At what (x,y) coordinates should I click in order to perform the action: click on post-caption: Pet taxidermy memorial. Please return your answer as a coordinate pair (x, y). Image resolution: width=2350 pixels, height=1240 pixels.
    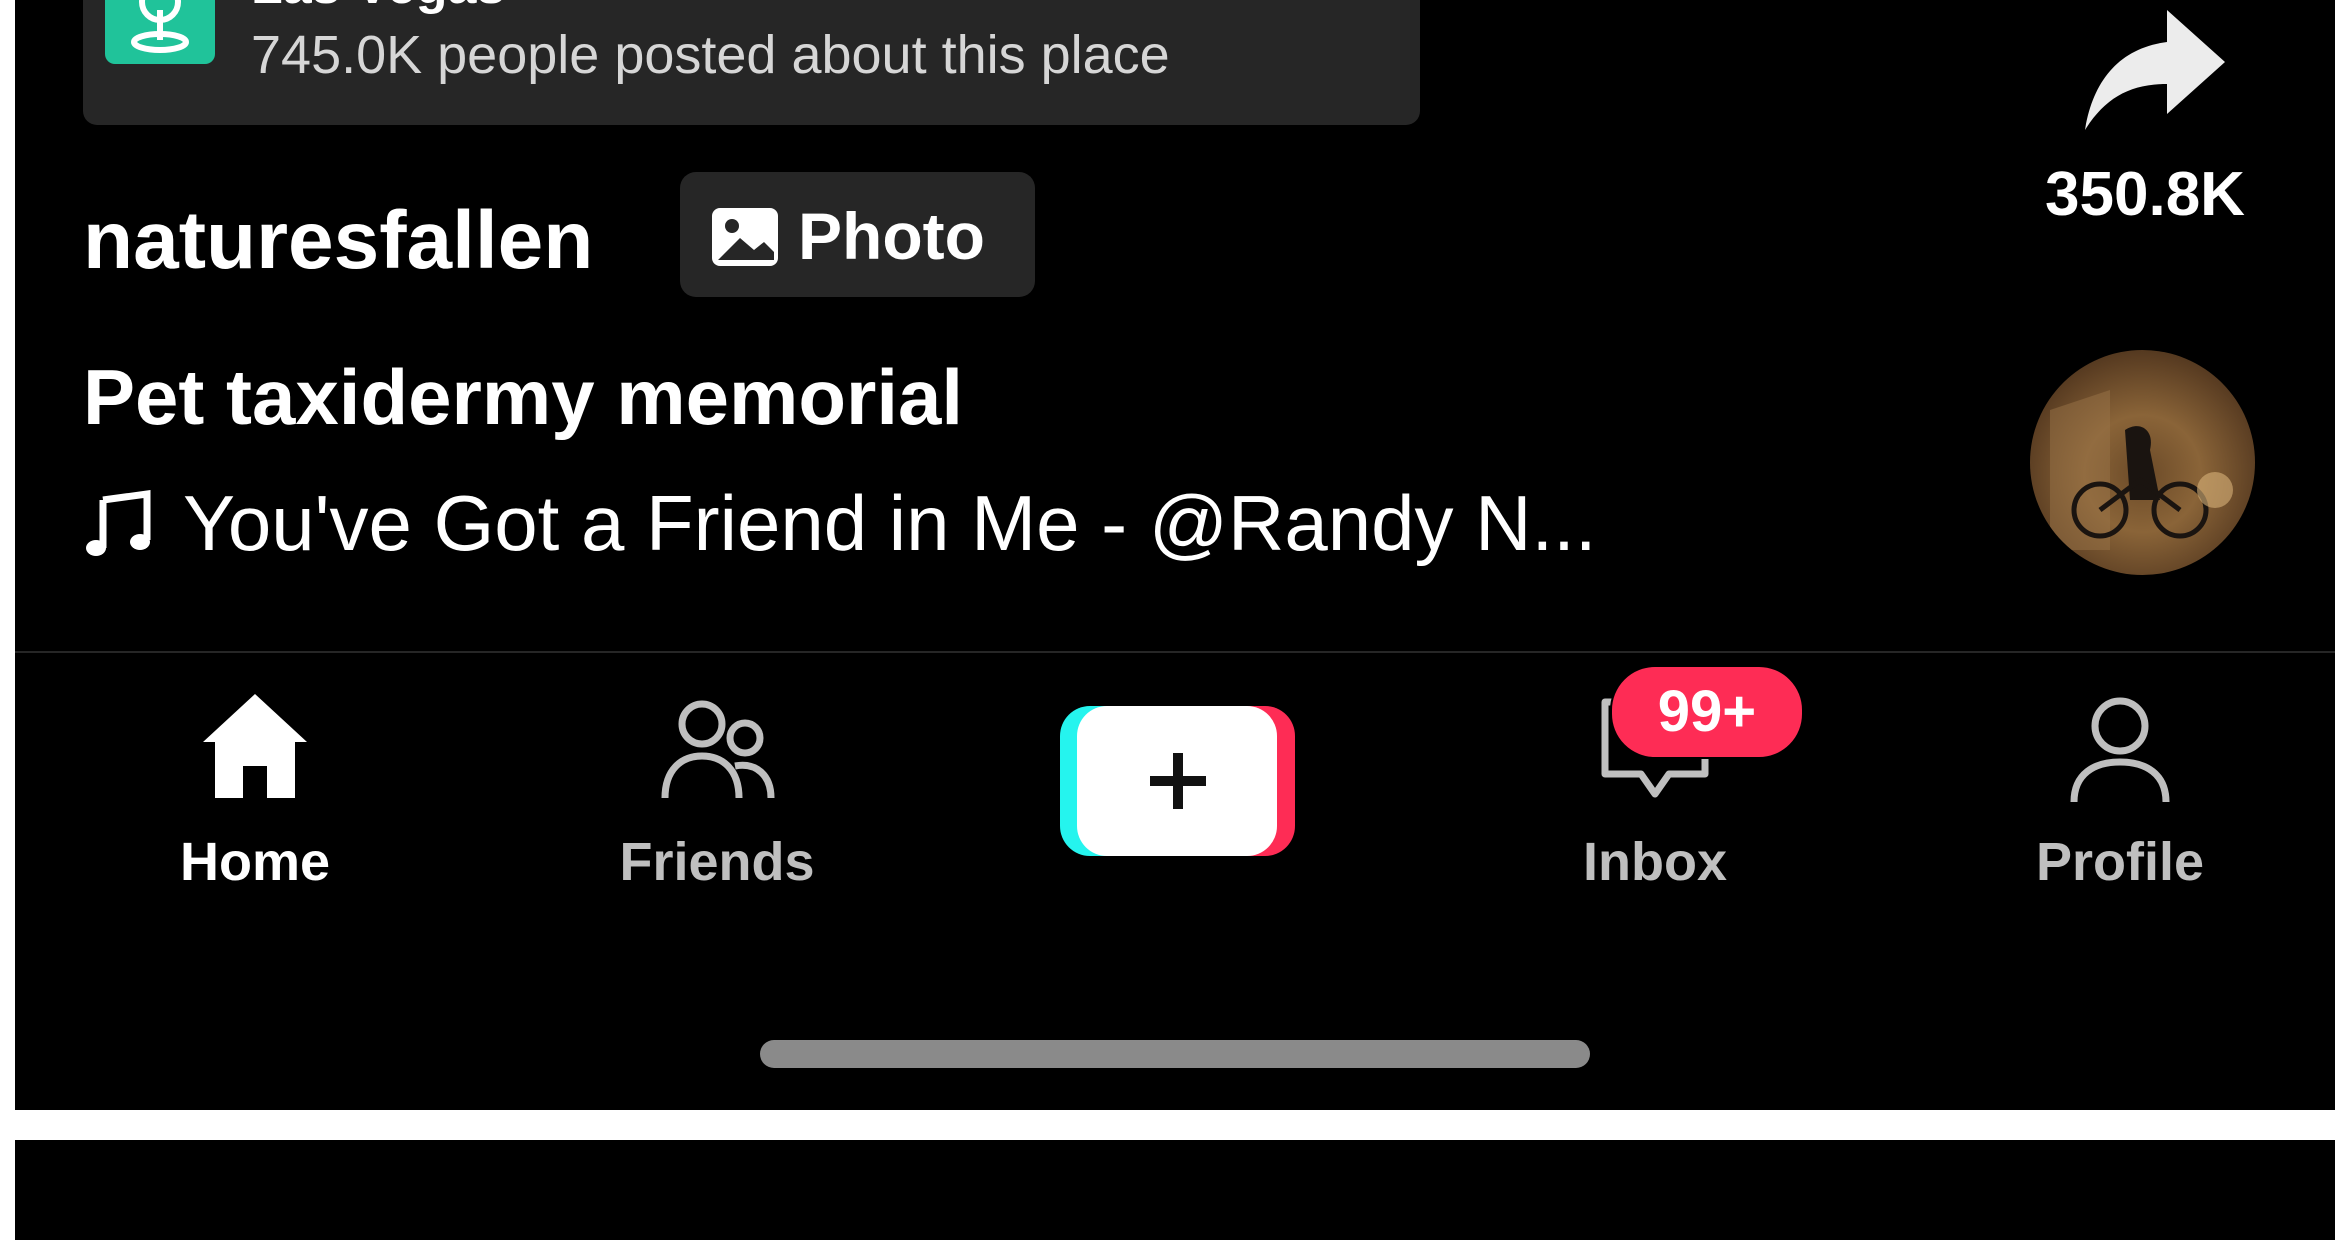
    Looking at the image, I should click on (523, 397).